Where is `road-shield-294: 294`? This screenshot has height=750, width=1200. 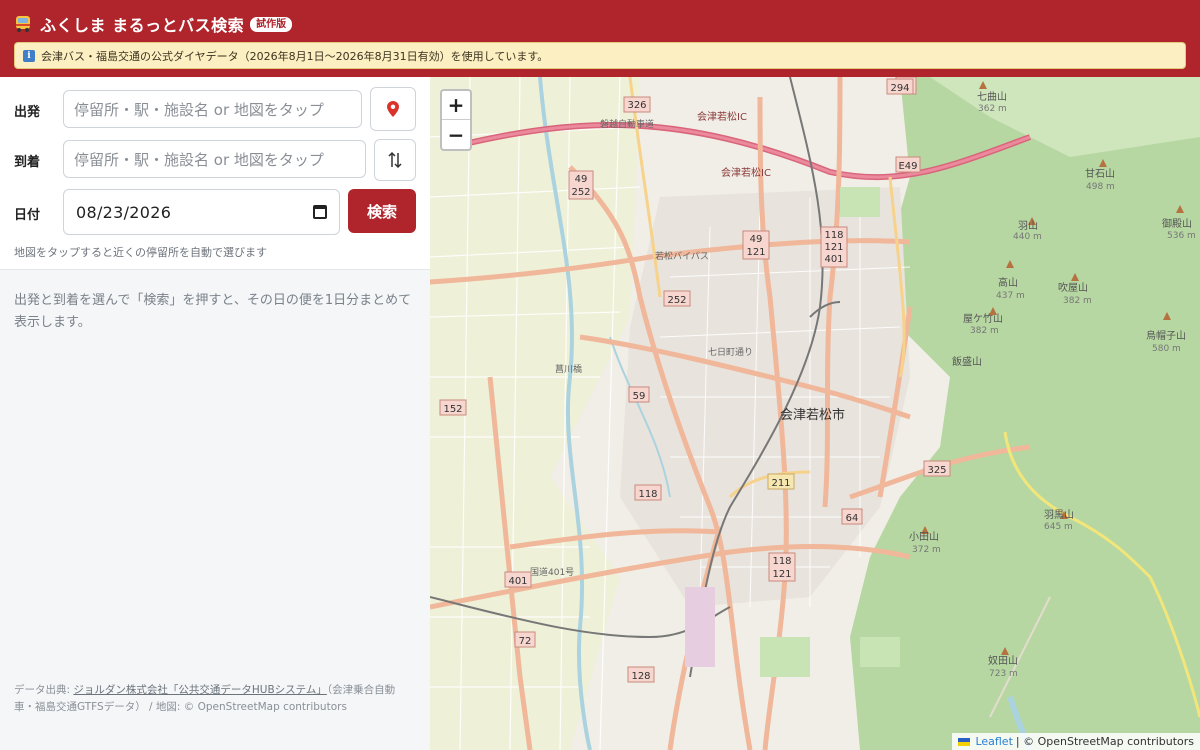
road-shield-294: 294 is located at coordinates (899, 88).